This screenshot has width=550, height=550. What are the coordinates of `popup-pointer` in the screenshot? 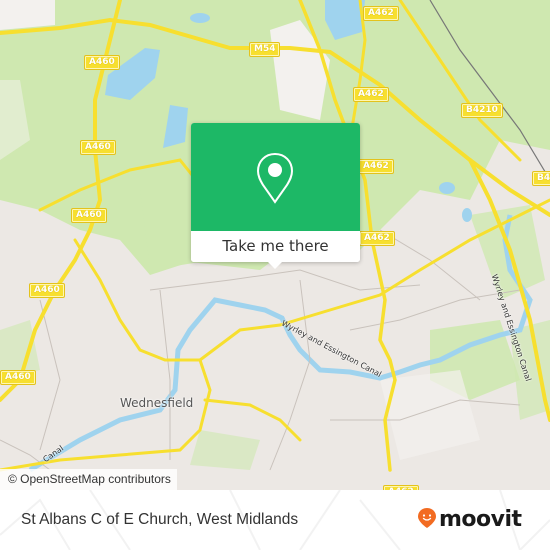 It's located at (275, 265).